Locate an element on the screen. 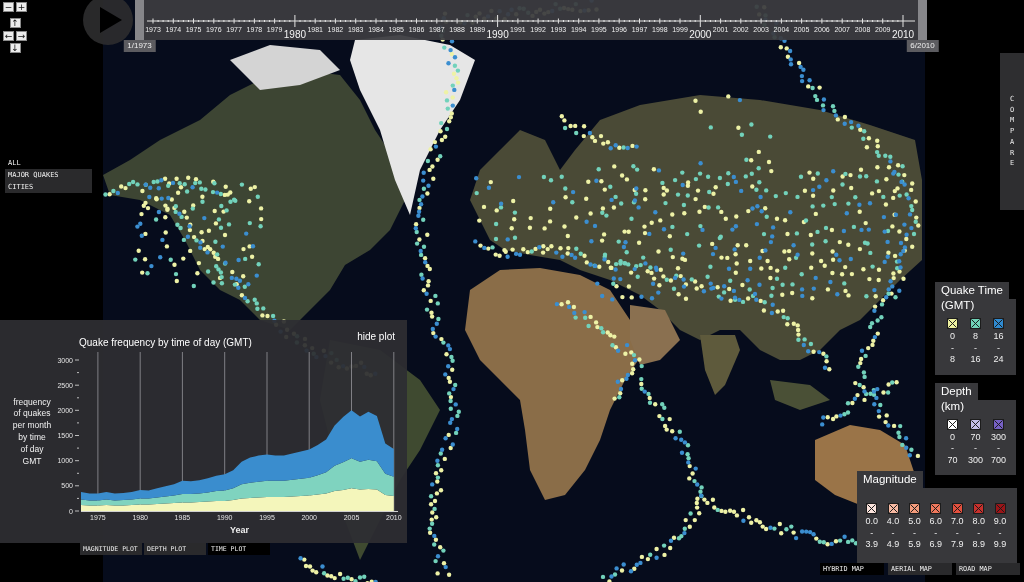  range-label: 9.0 - 9.9 is located at coordinates (1000, 533).